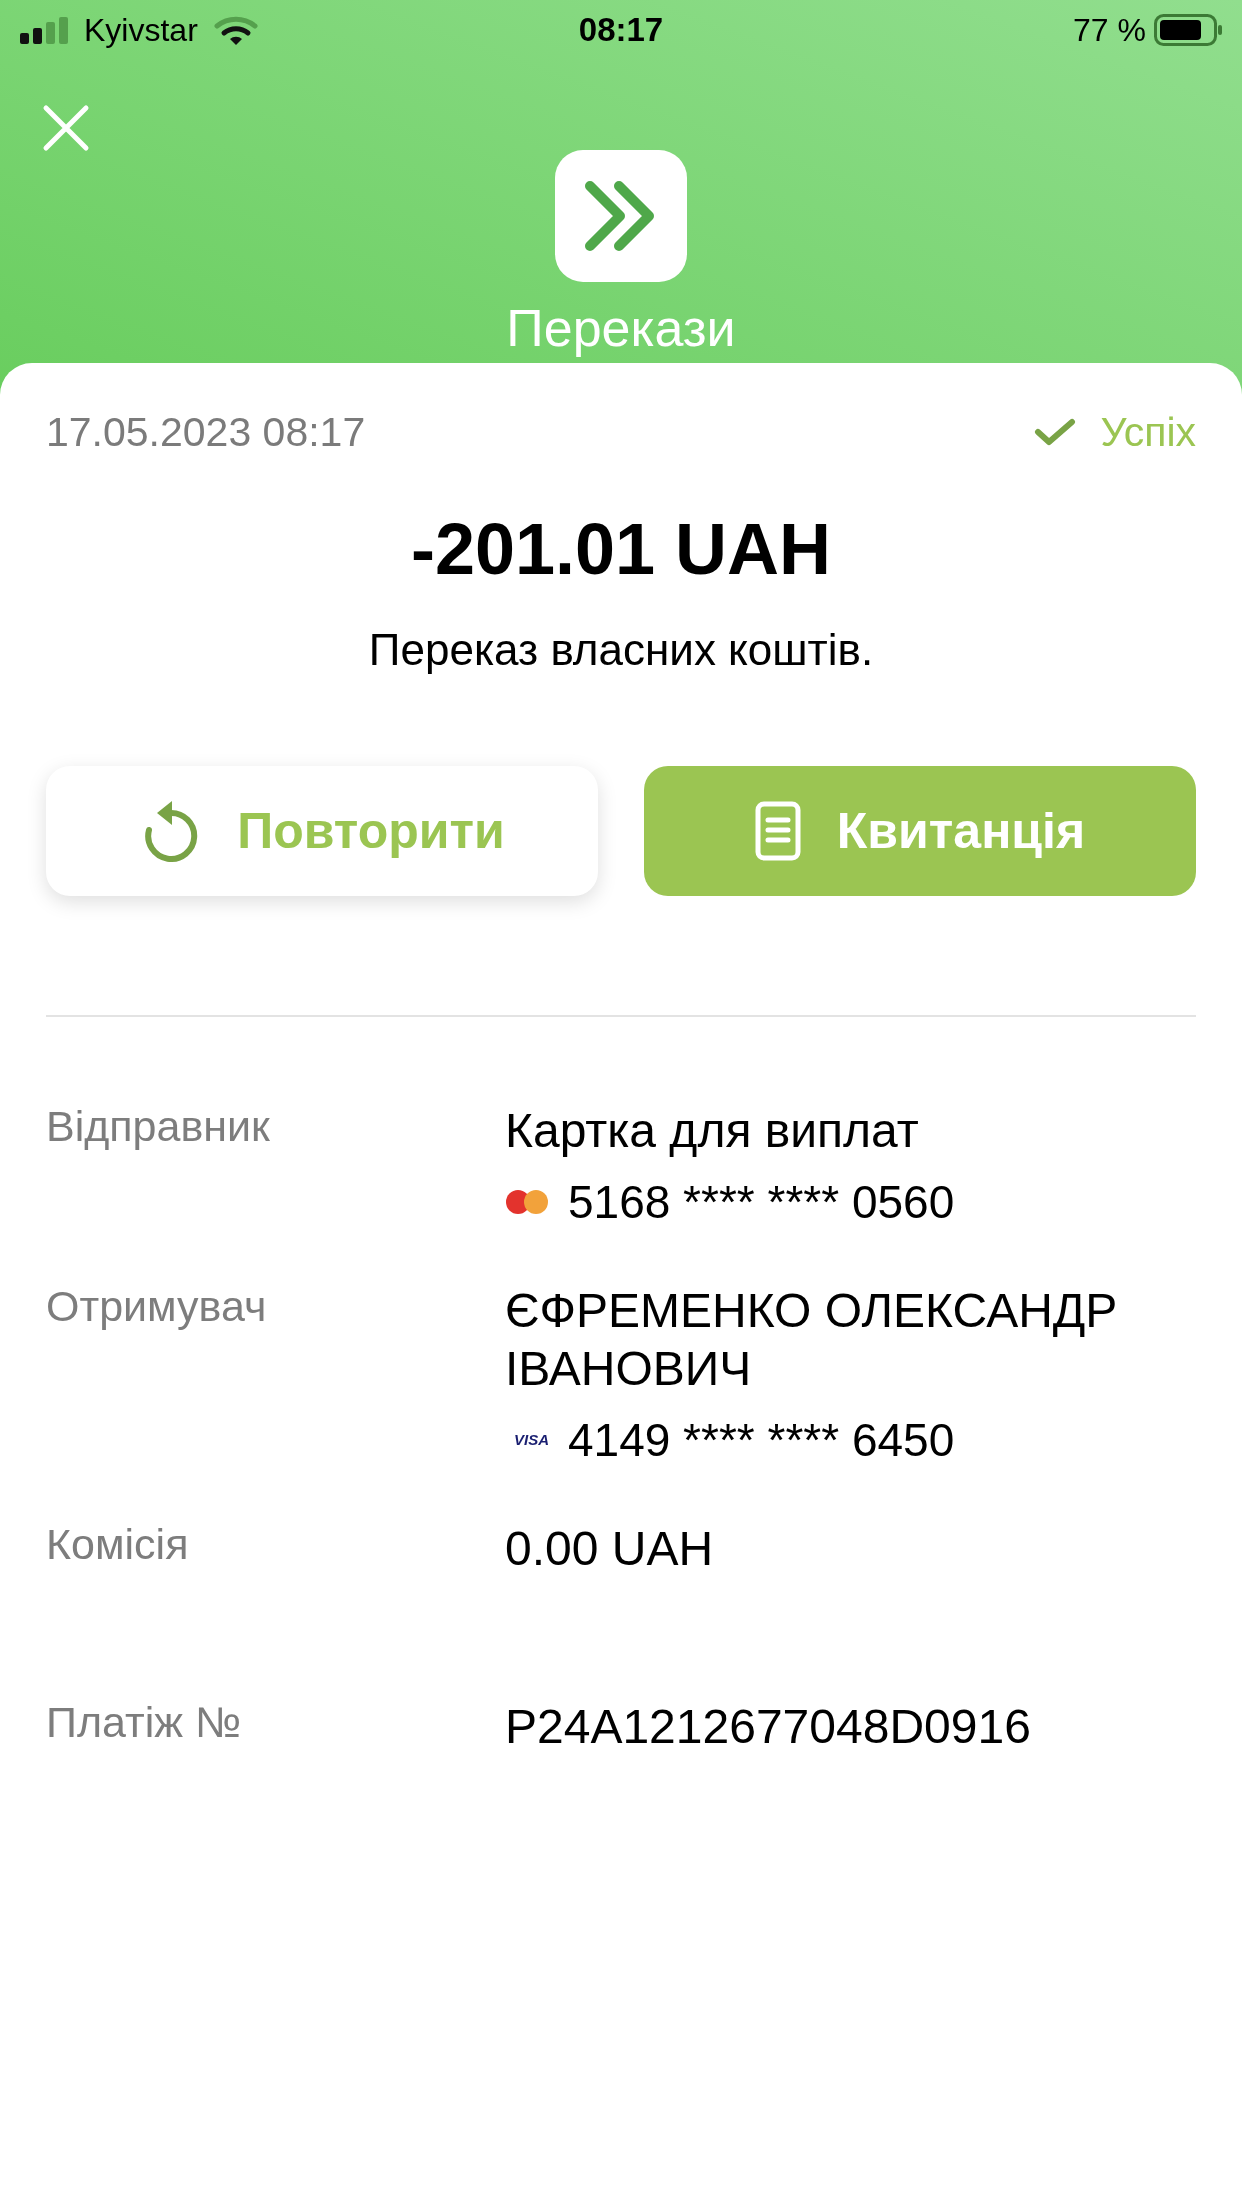  Describe the element at coordinates (118, 1545) in the screenshot. I see `detail-label: Комісія` at that location.